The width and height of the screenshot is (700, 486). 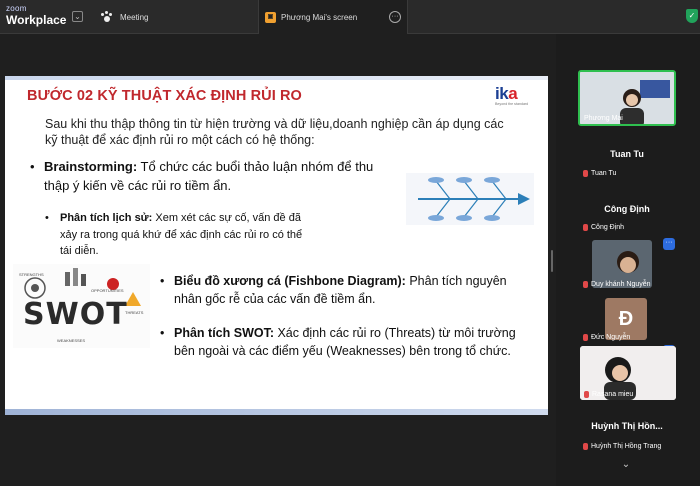 I want to click on brand-bottom: Workplace, so click(x=36, y=20).